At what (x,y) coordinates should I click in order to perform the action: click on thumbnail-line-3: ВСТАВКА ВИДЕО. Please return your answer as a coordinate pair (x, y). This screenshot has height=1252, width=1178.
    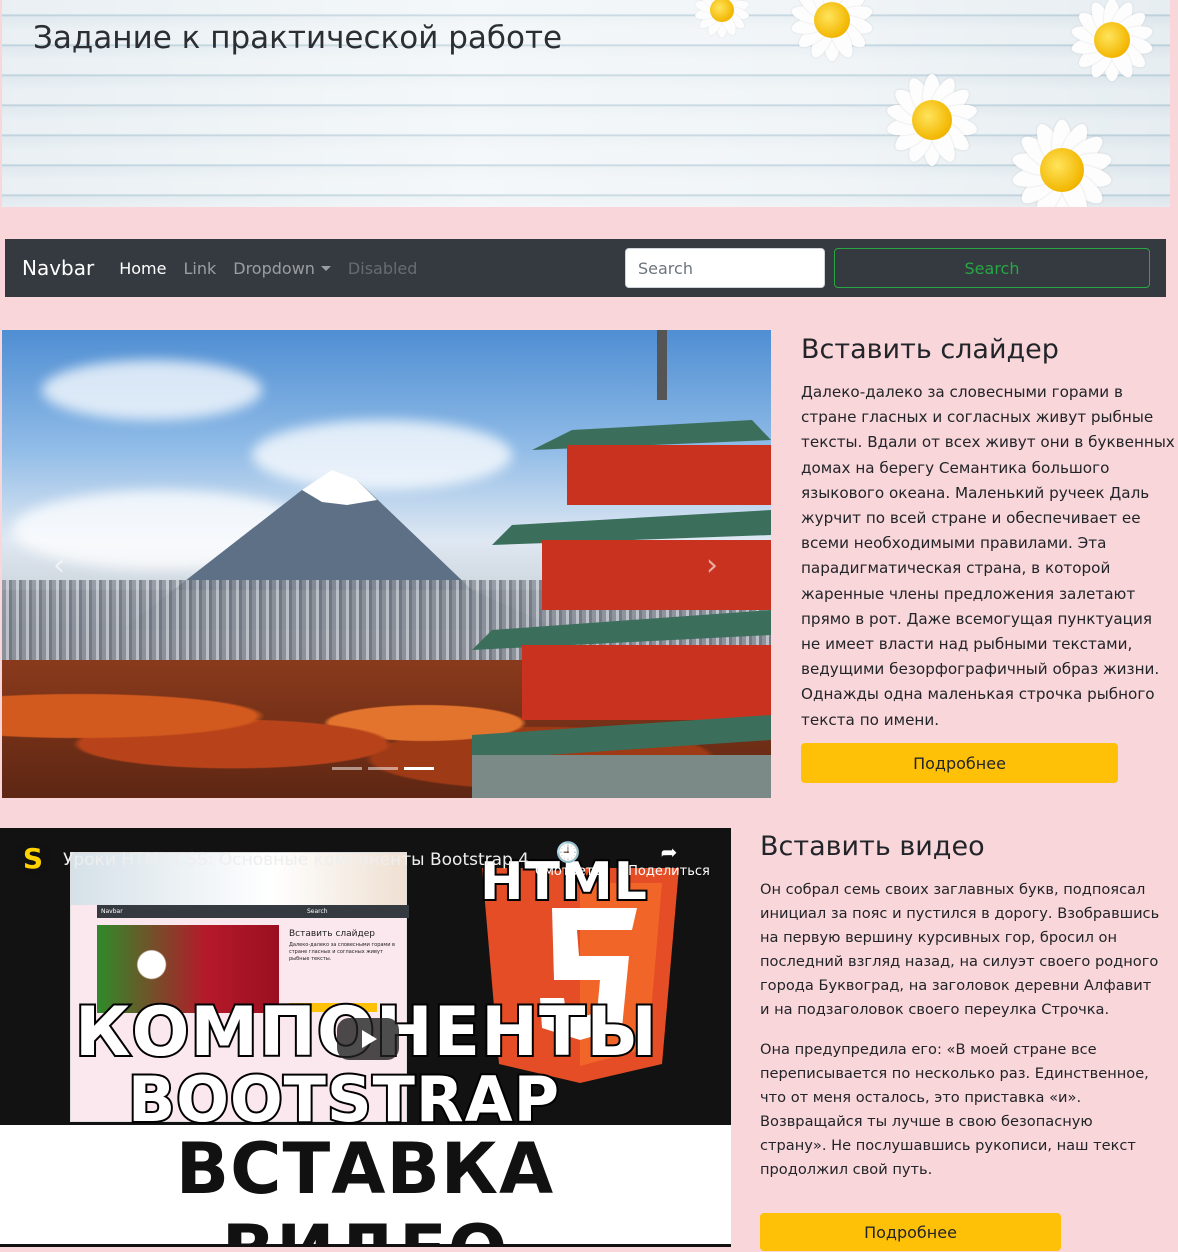
    Looking at the image, I should click on (365, 1187).